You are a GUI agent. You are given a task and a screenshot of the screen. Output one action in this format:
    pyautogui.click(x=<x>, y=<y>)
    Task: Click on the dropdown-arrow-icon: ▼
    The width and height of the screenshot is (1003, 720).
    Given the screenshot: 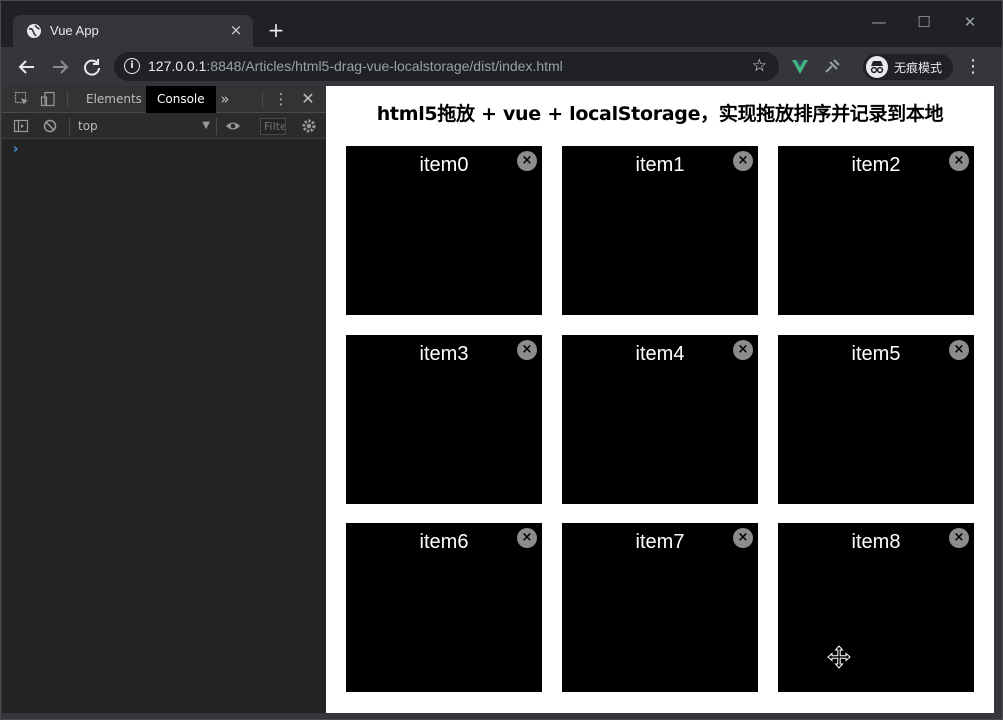 What is the action you would take?
    pyautogui.click(x=206, y=125)
    